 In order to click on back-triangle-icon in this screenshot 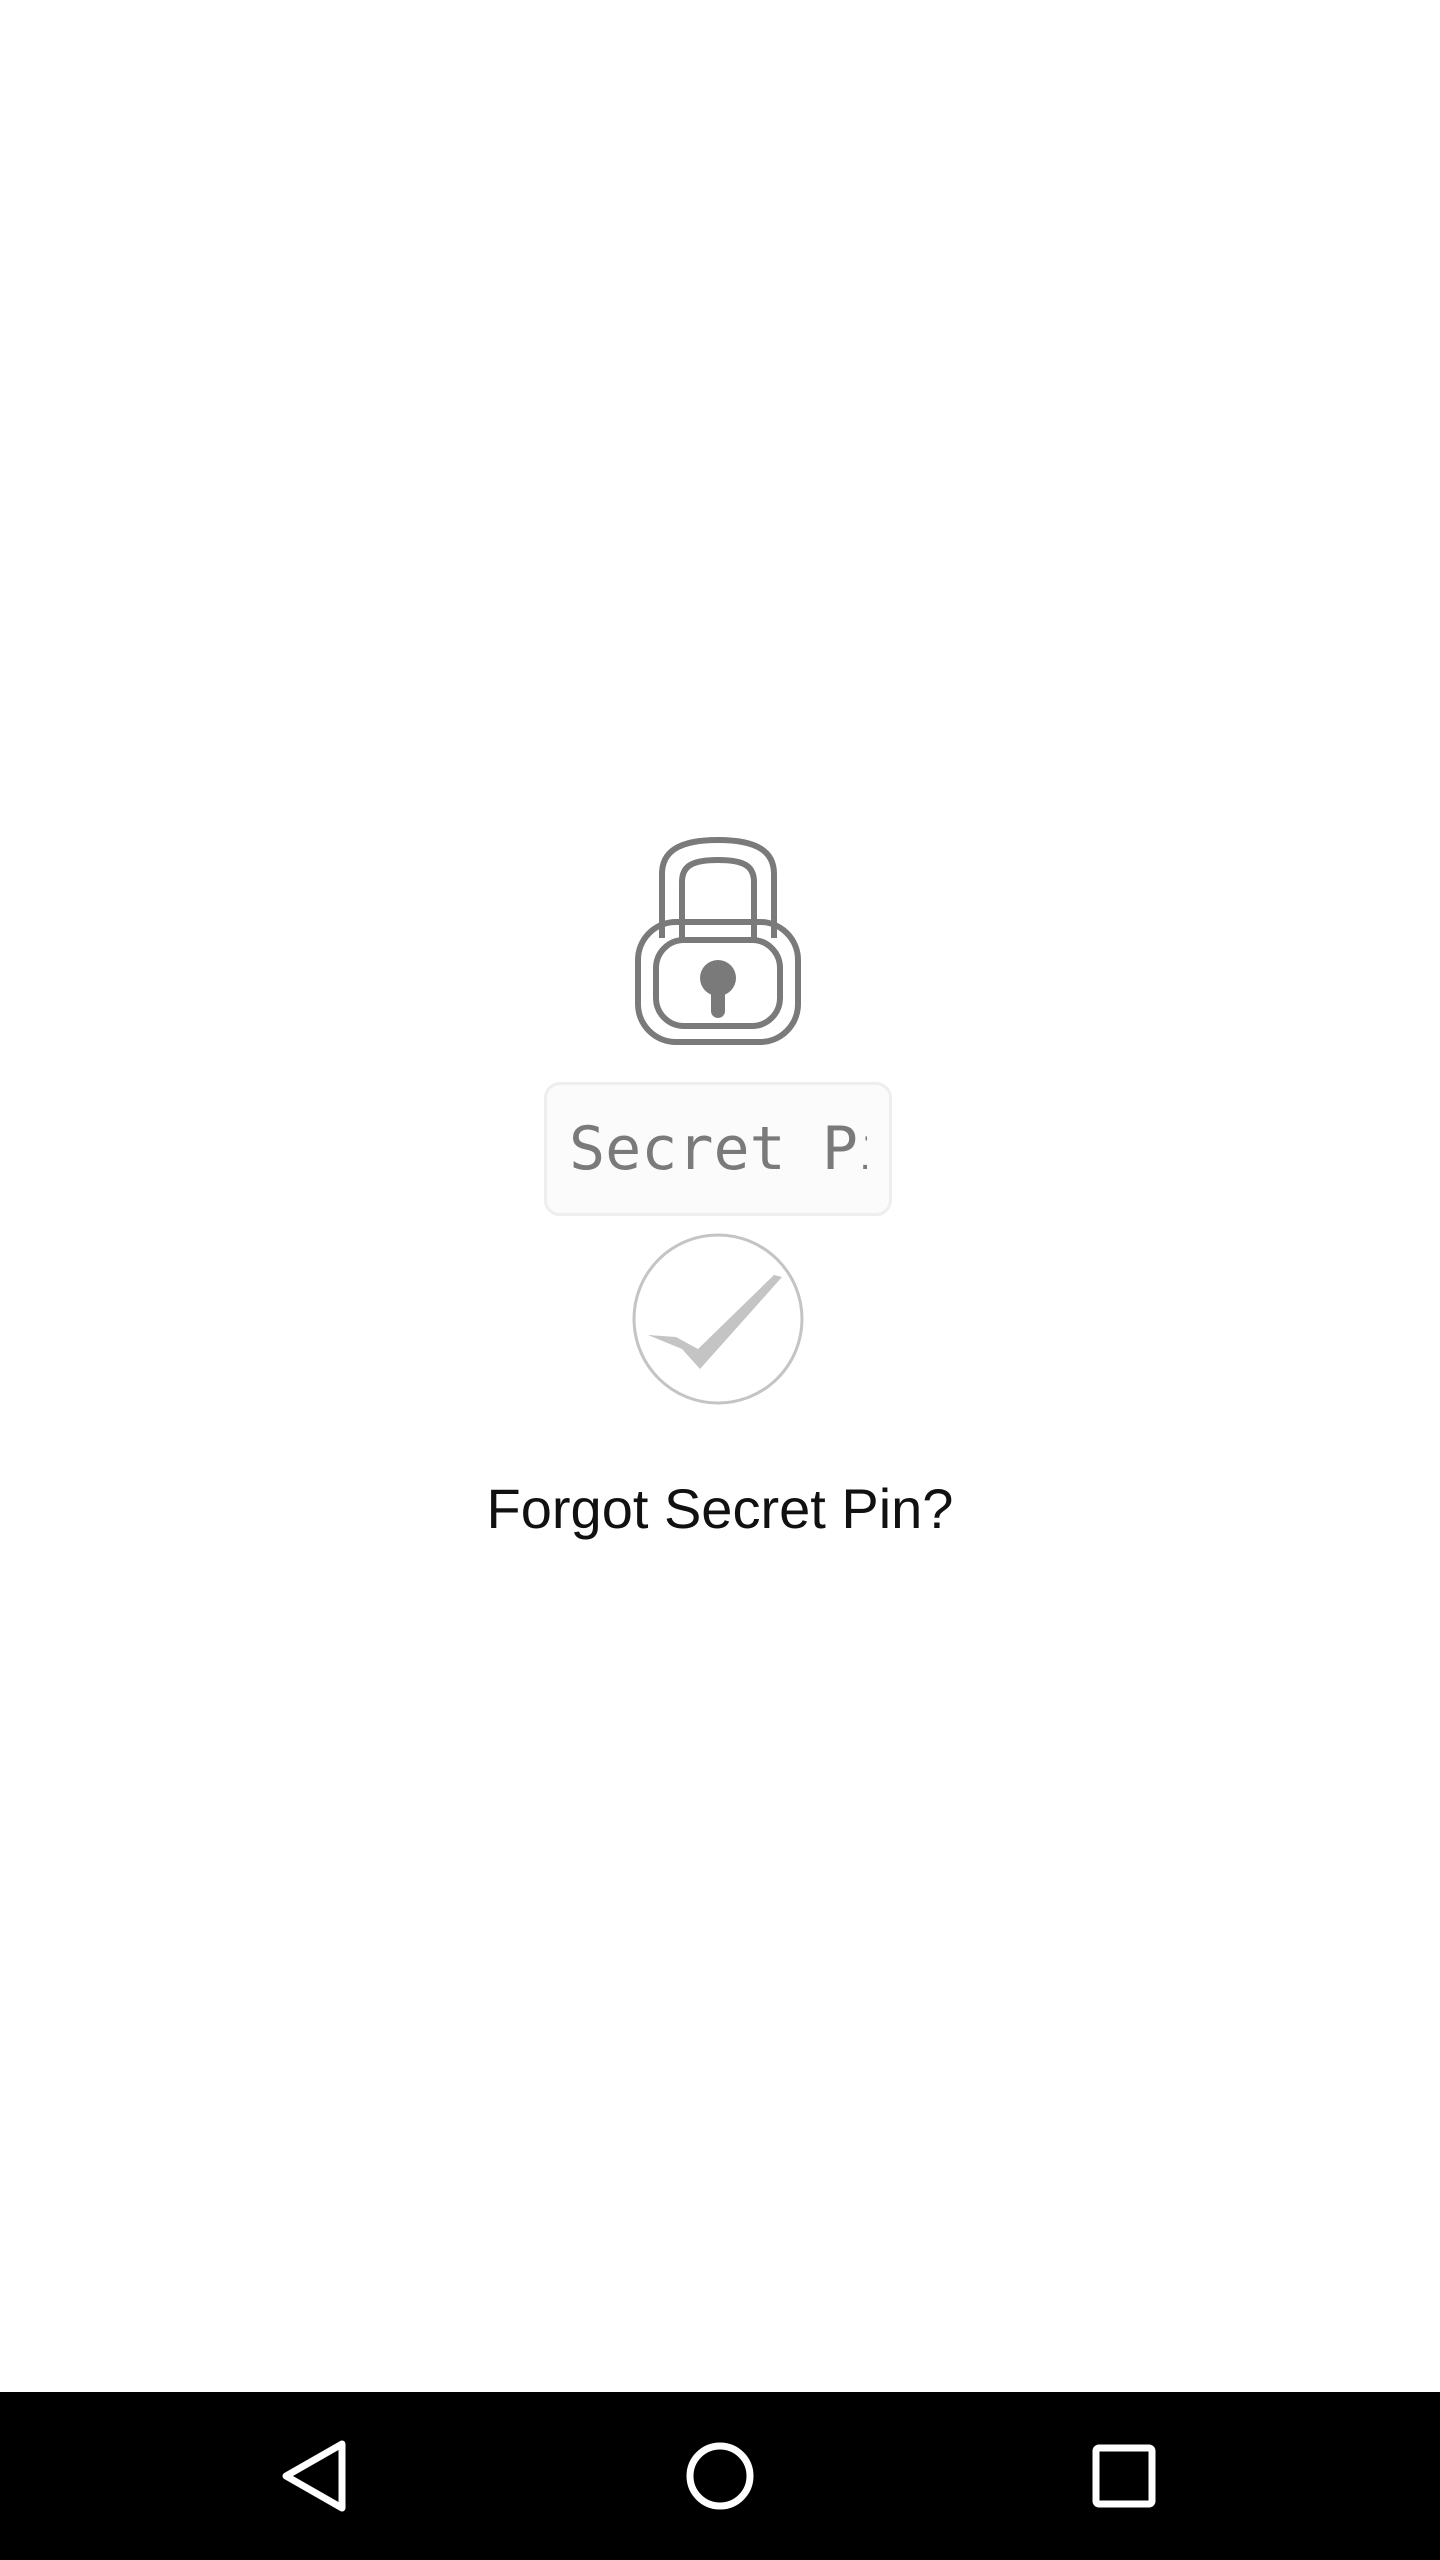, I will do `click(316, 2476)`.